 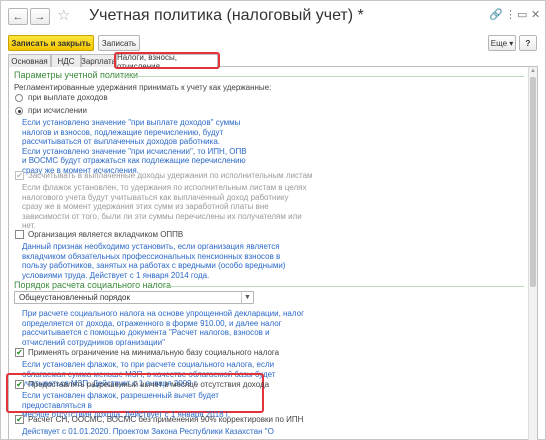 I want to click on help-button: ?, so click(x=528, y=43).